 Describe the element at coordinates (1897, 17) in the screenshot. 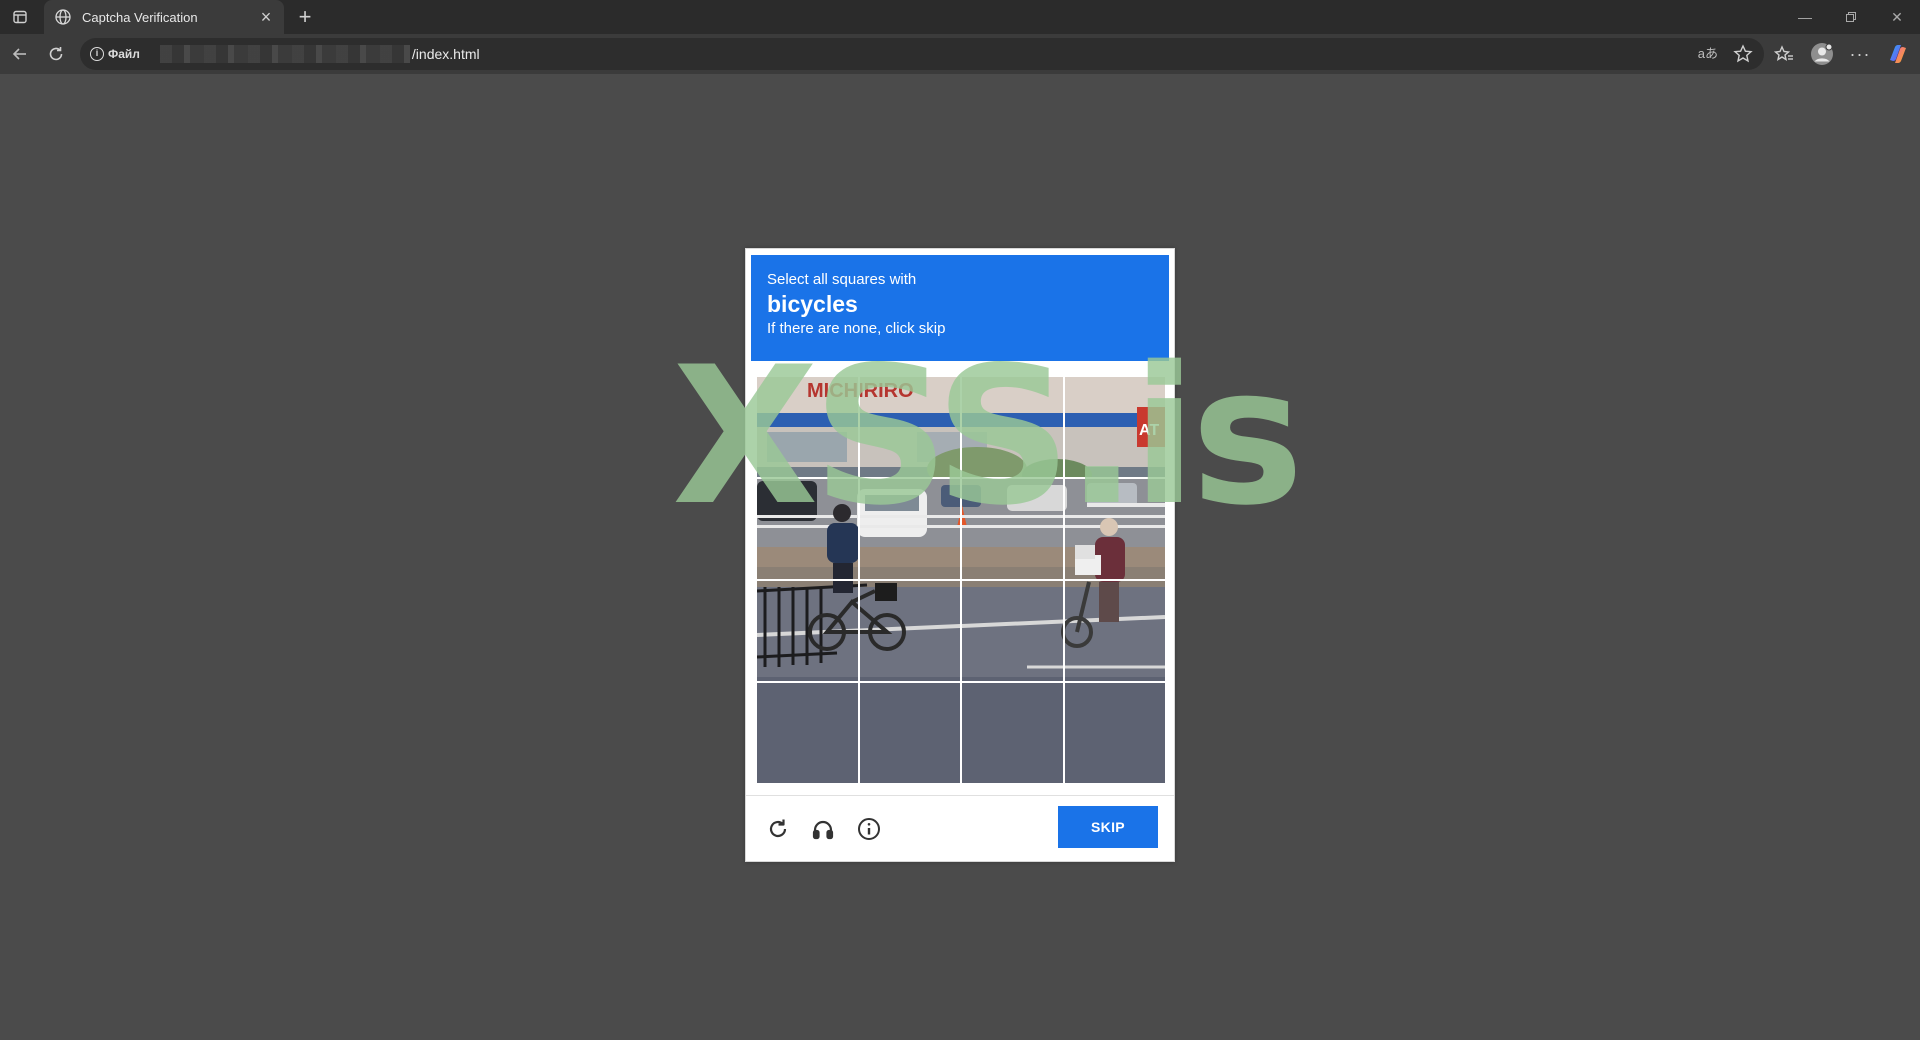

I see `close-window-icon: ✕` at that location.